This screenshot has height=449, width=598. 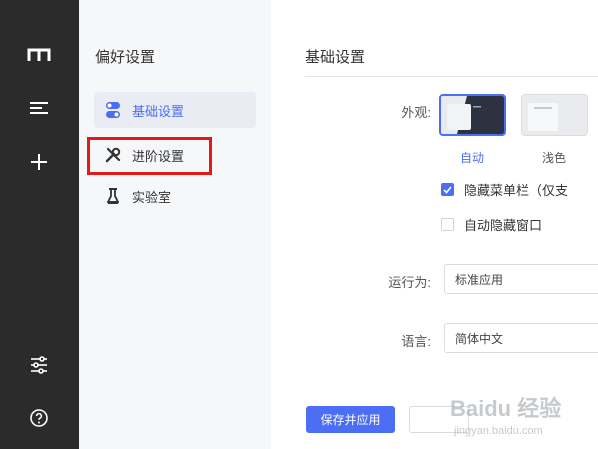 What do you see at coordinates (113, 196) in the screenshot?
I see `flask-icon` at bounding box center [113, 196].